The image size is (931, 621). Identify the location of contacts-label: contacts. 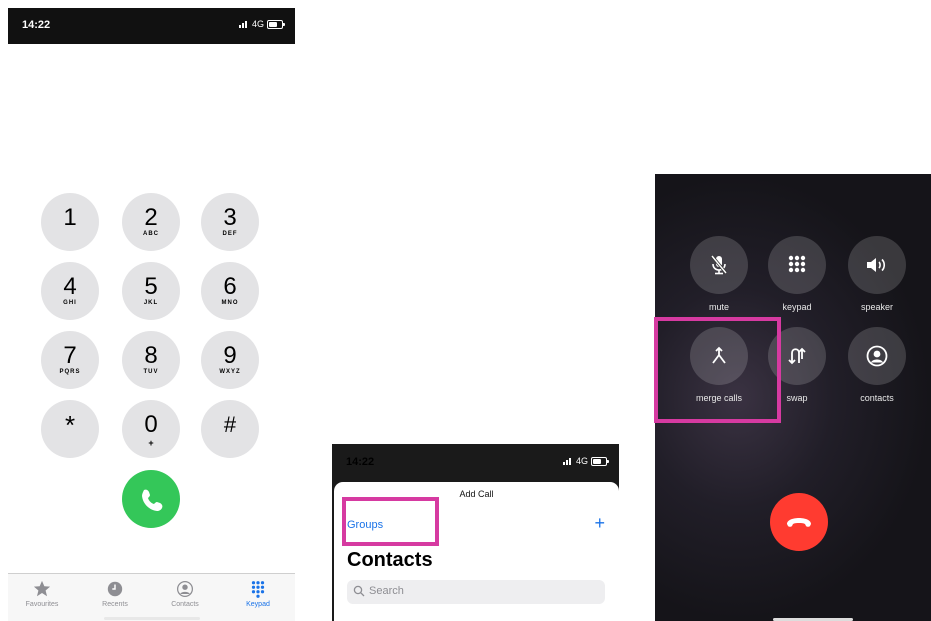
(877, 398).